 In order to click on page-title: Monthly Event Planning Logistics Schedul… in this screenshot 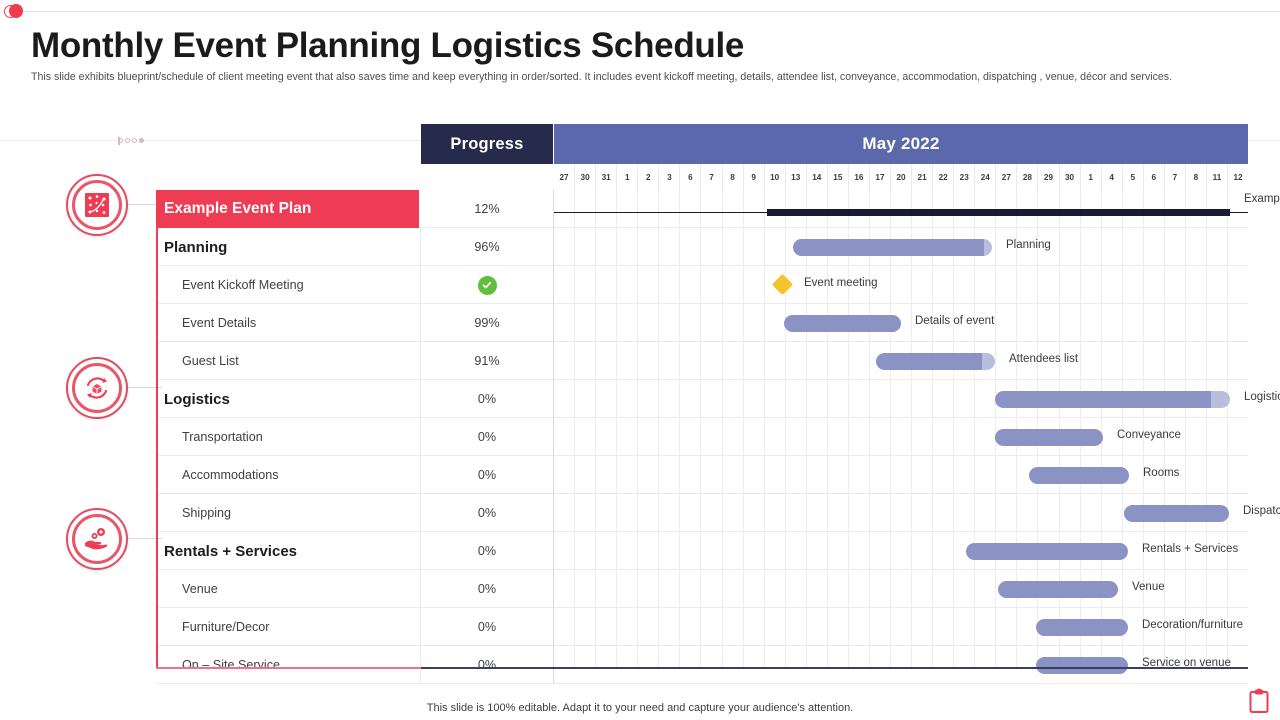, I will do `click(388, 45)`.